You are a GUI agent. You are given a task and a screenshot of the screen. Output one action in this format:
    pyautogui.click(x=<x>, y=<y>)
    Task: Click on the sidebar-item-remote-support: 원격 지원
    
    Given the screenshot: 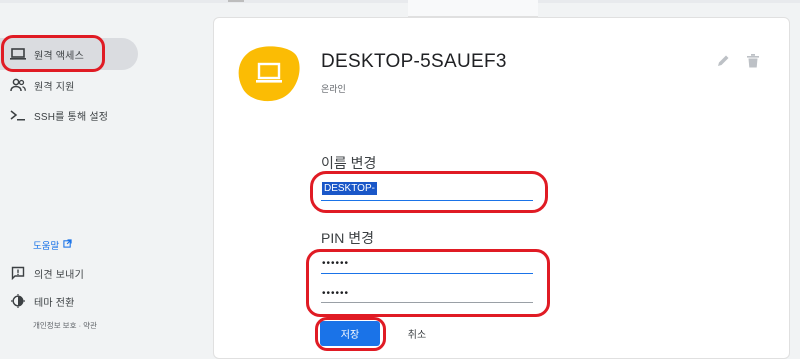 What is the action you would take?
    pyautogui.click(x=69, y=85)
    